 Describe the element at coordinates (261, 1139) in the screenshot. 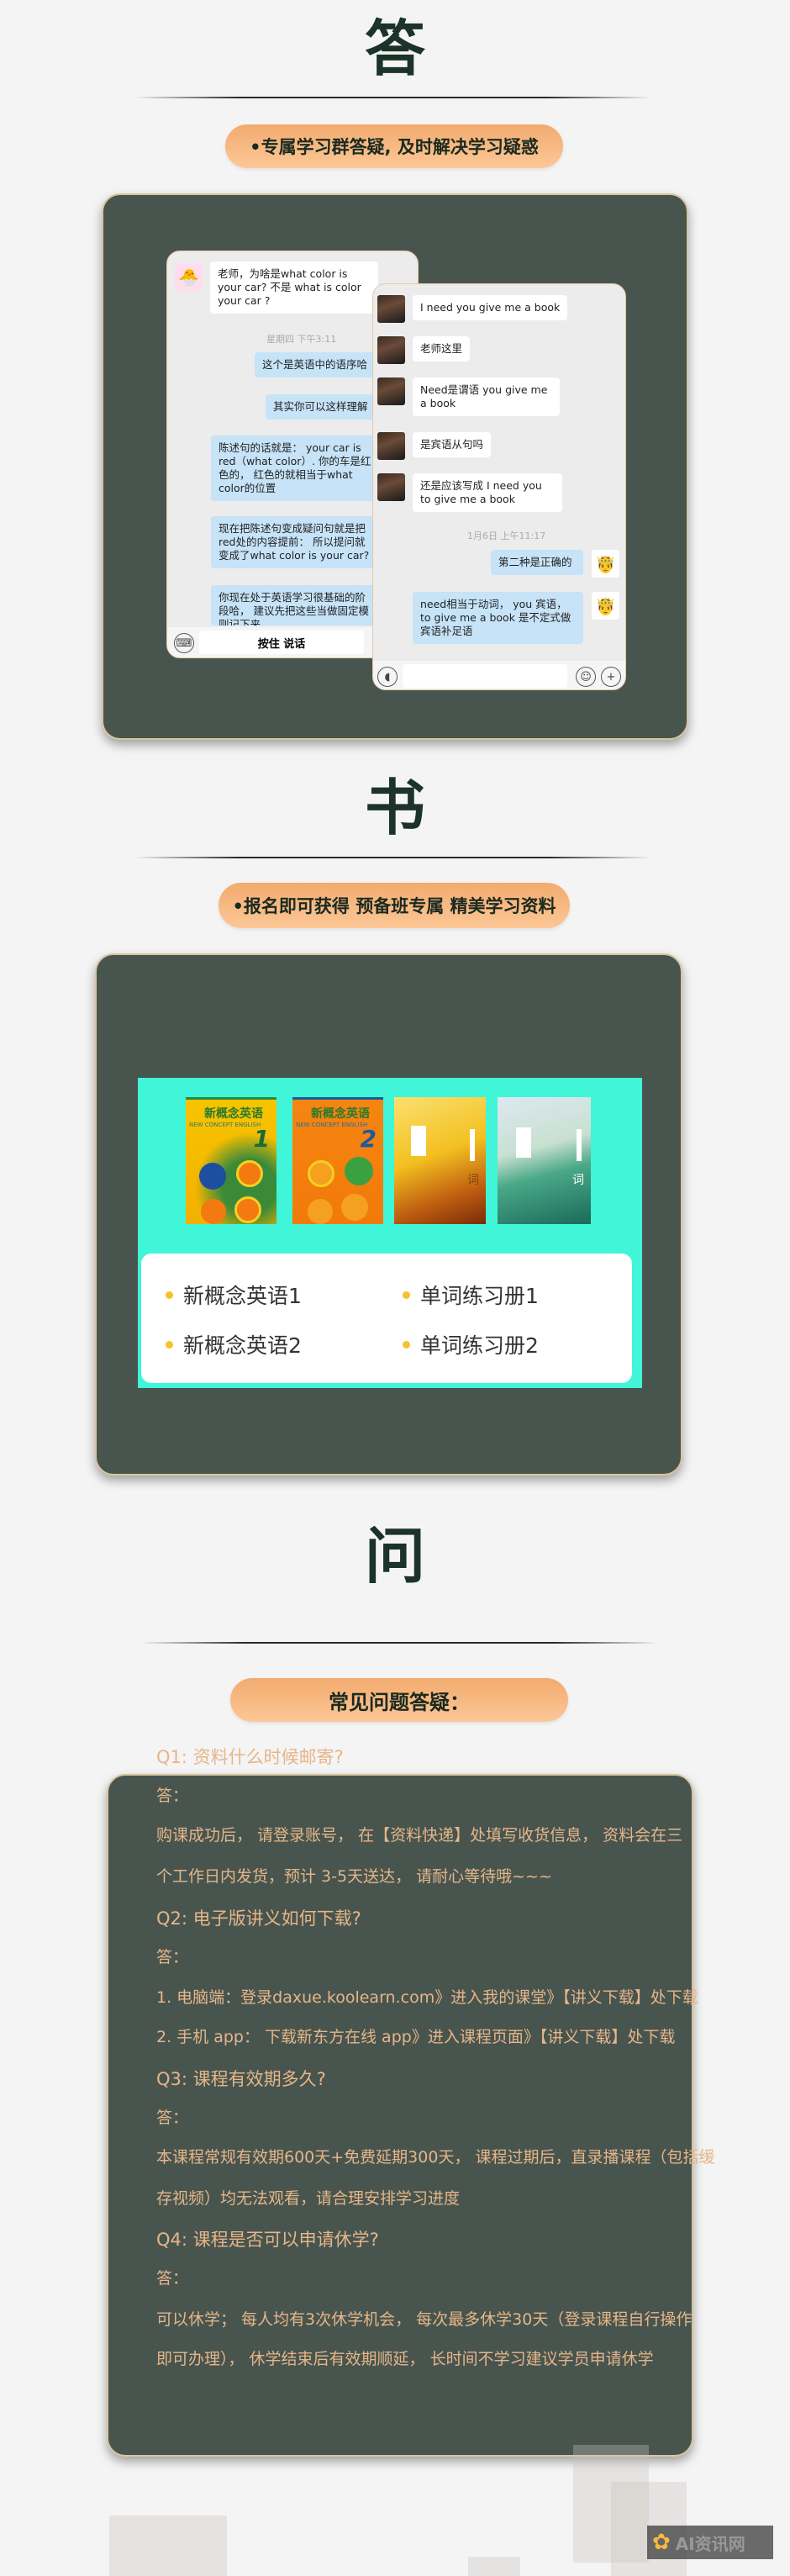

I see `book-number: 1` at that location.